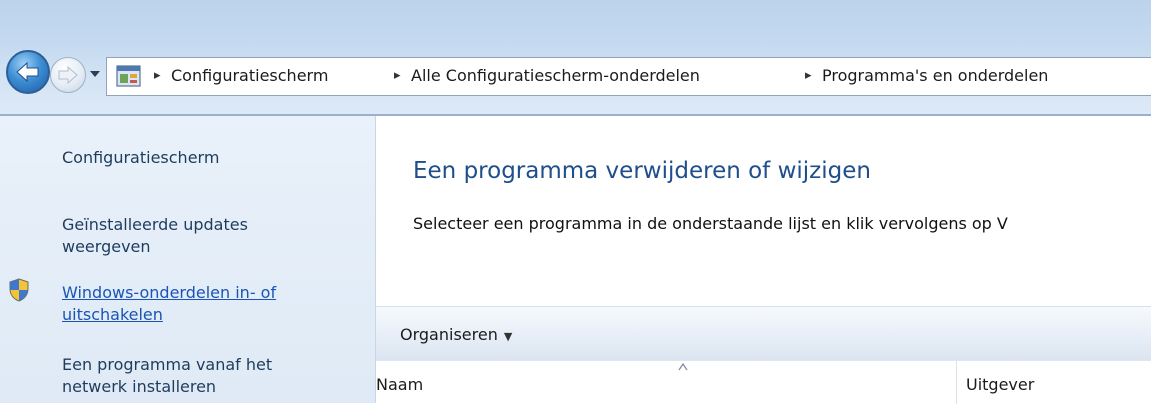 This screenshot has width=1151, height=404. I want to click on sidebar-item-label: Een programma vanaf het, so click(167, 364).